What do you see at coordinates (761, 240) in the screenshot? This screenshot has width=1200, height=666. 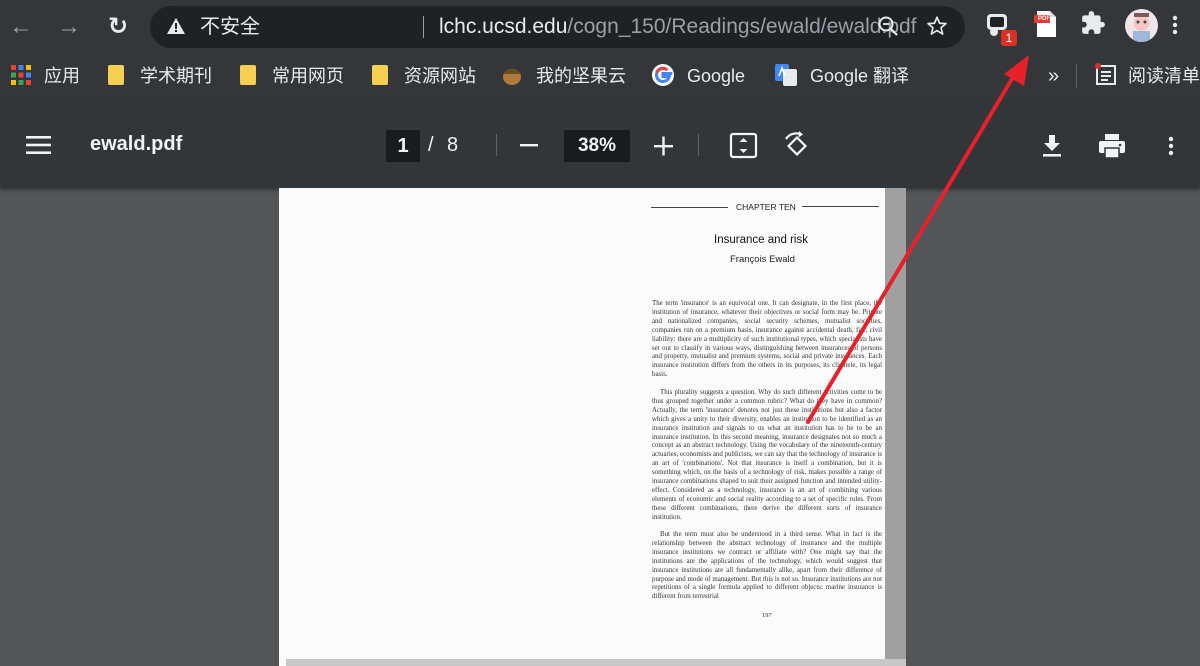 I see `chapter-title: Insurance and risk` at bounding box center [761, 240].